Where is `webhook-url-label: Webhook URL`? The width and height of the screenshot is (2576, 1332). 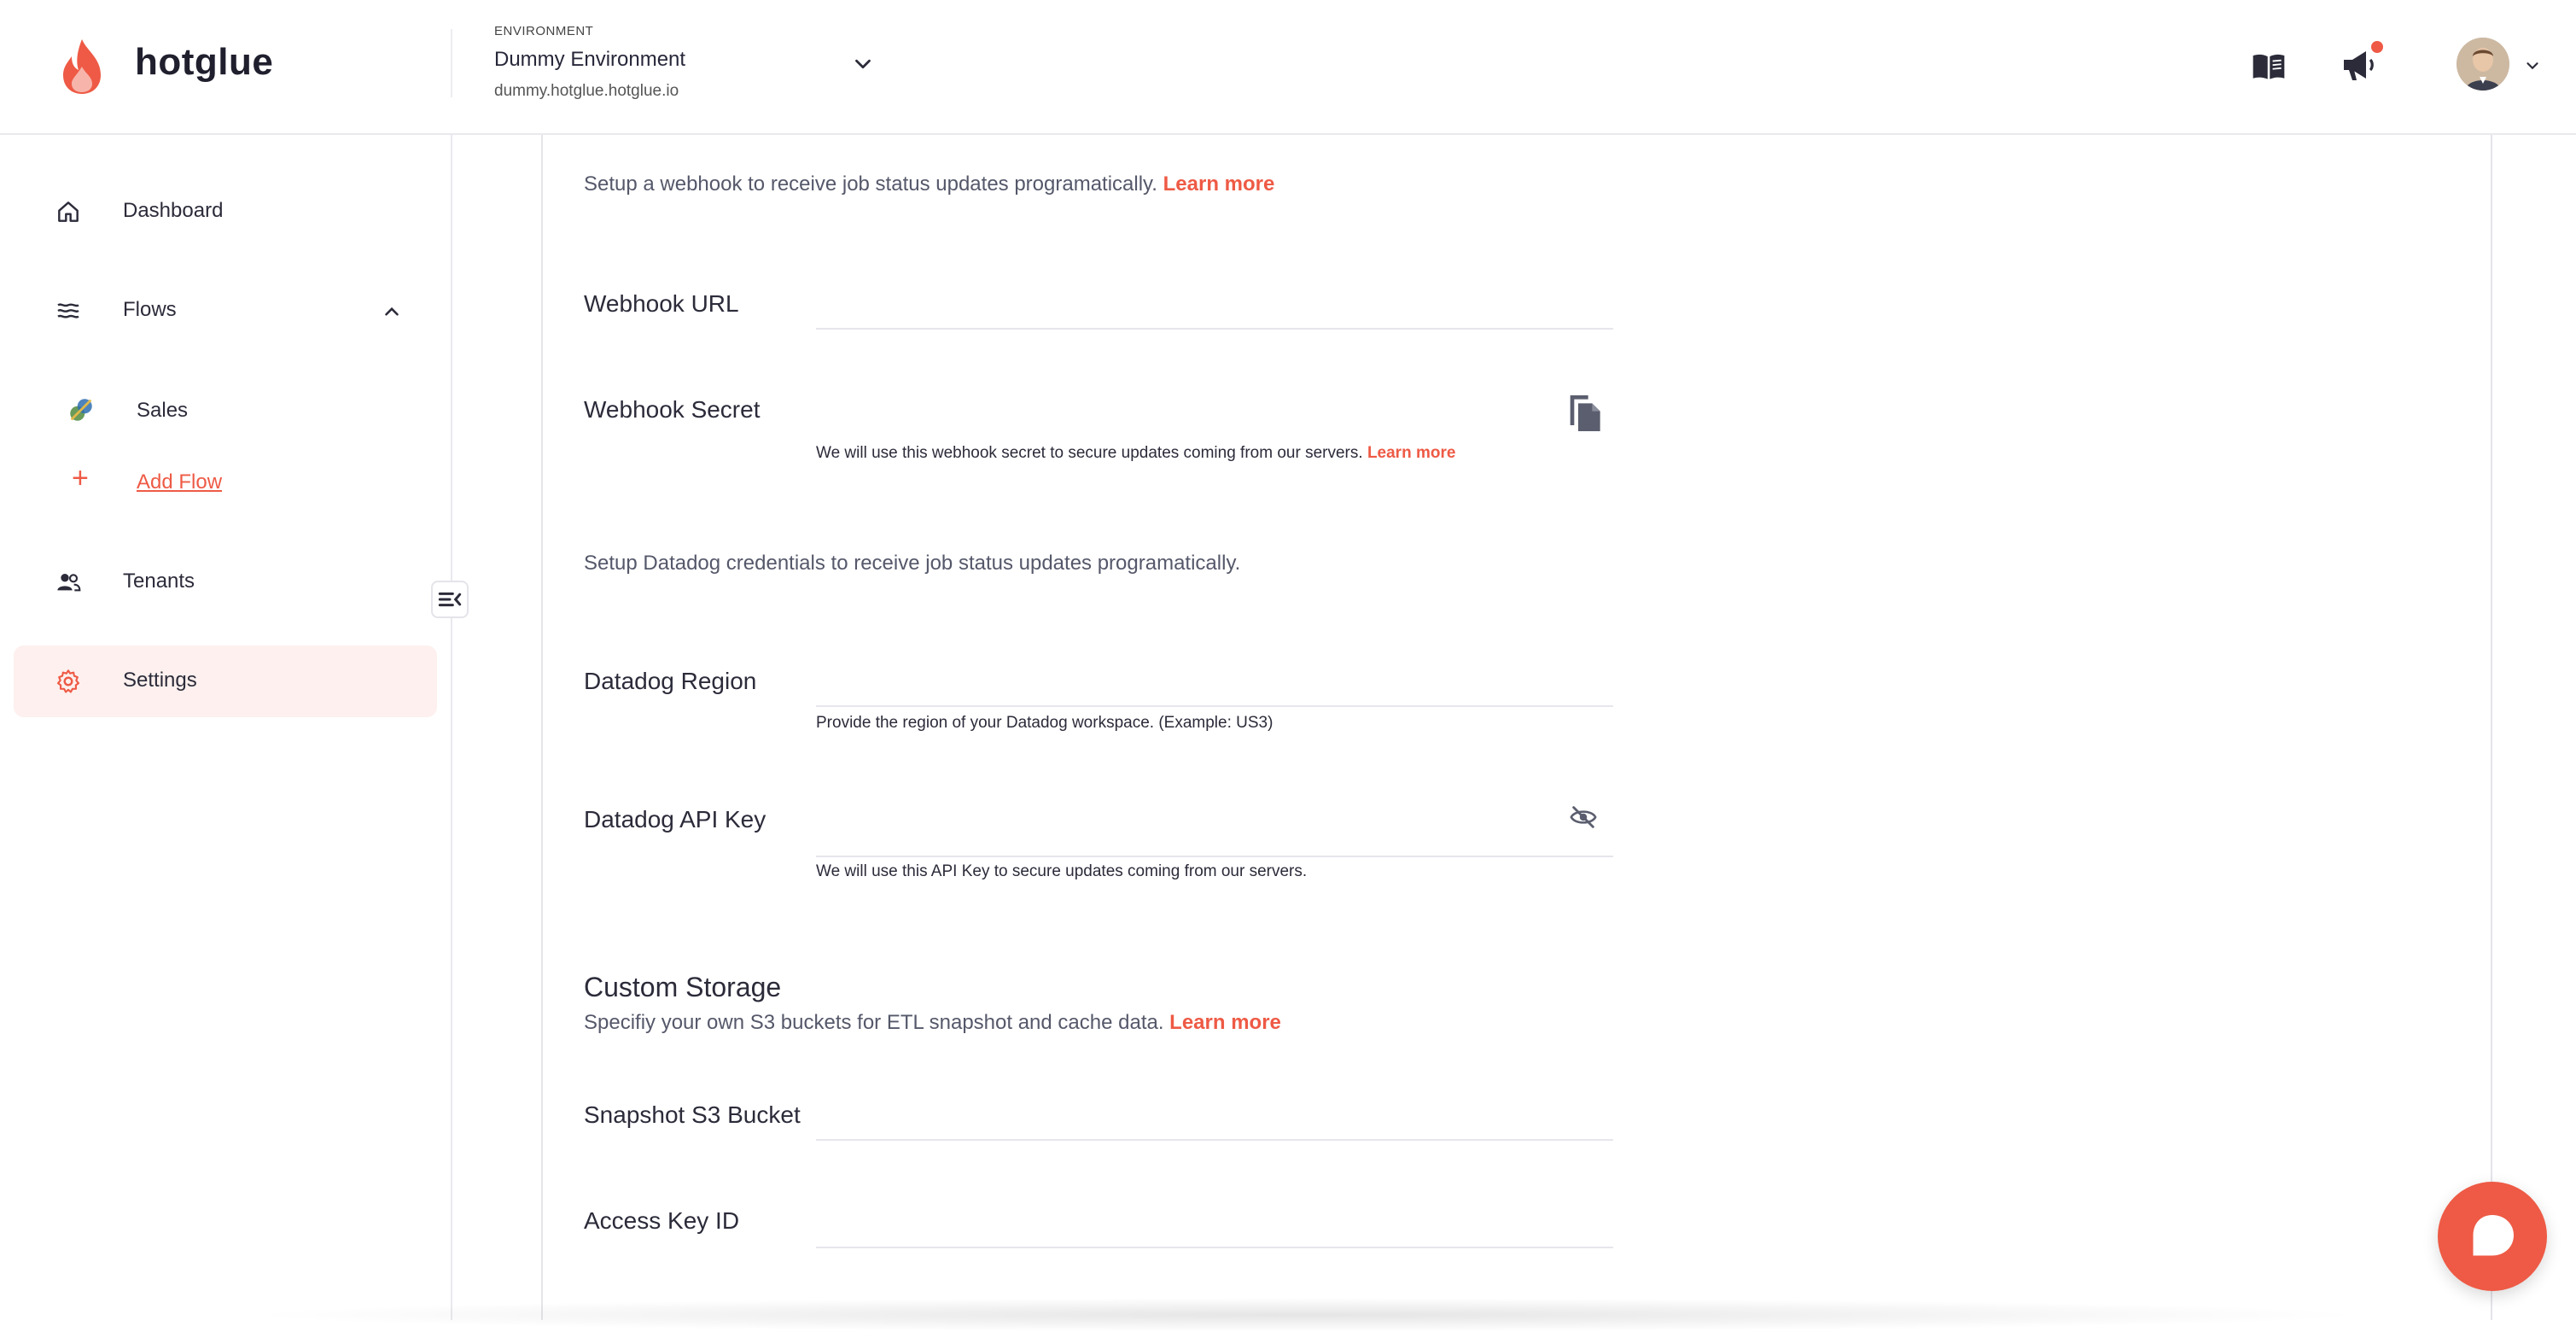
webhook-url-label: Webhook URL is located at coordinates (661, 303).